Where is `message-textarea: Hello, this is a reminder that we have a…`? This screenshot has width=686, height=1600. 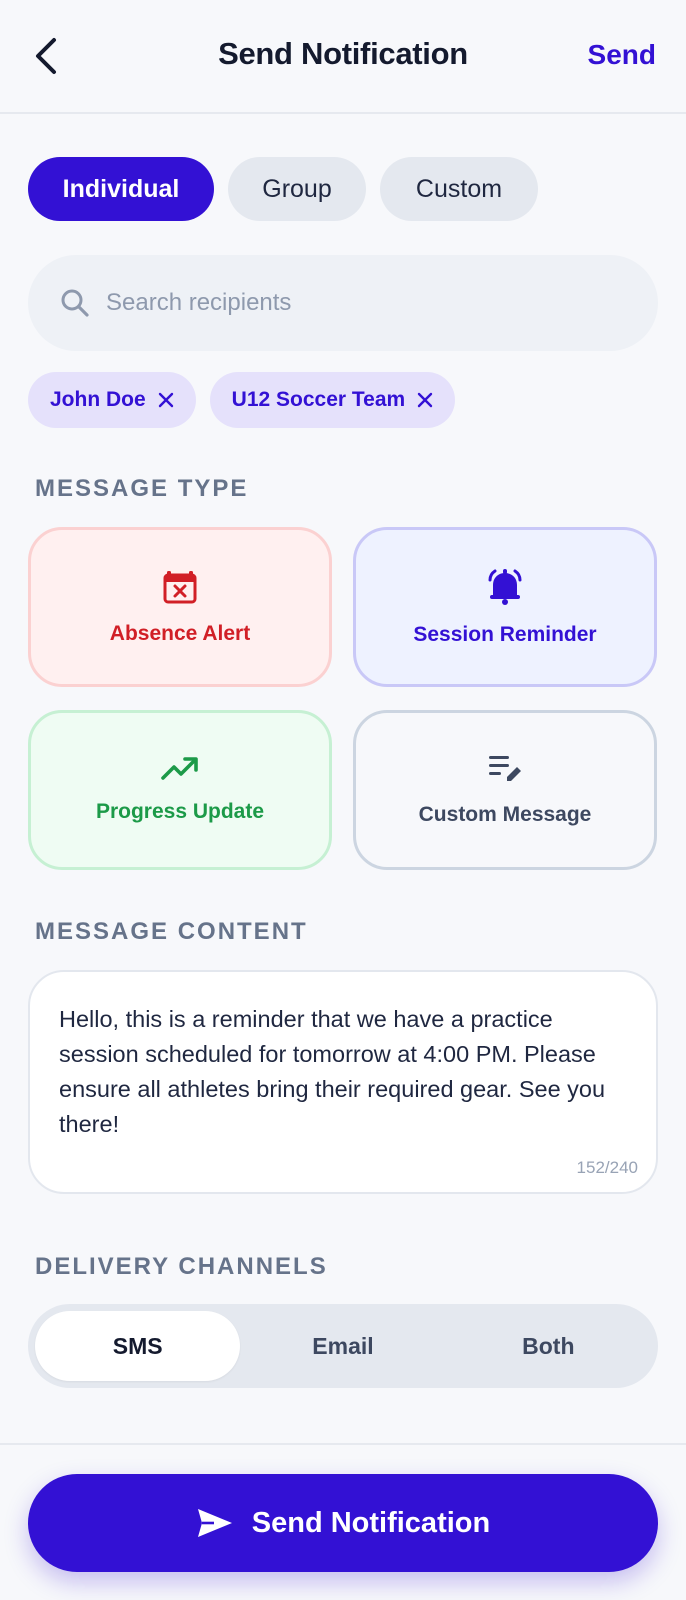 message-textarea: Hello, this is a reminder that we have a… is located at coordinates (343, 1082).